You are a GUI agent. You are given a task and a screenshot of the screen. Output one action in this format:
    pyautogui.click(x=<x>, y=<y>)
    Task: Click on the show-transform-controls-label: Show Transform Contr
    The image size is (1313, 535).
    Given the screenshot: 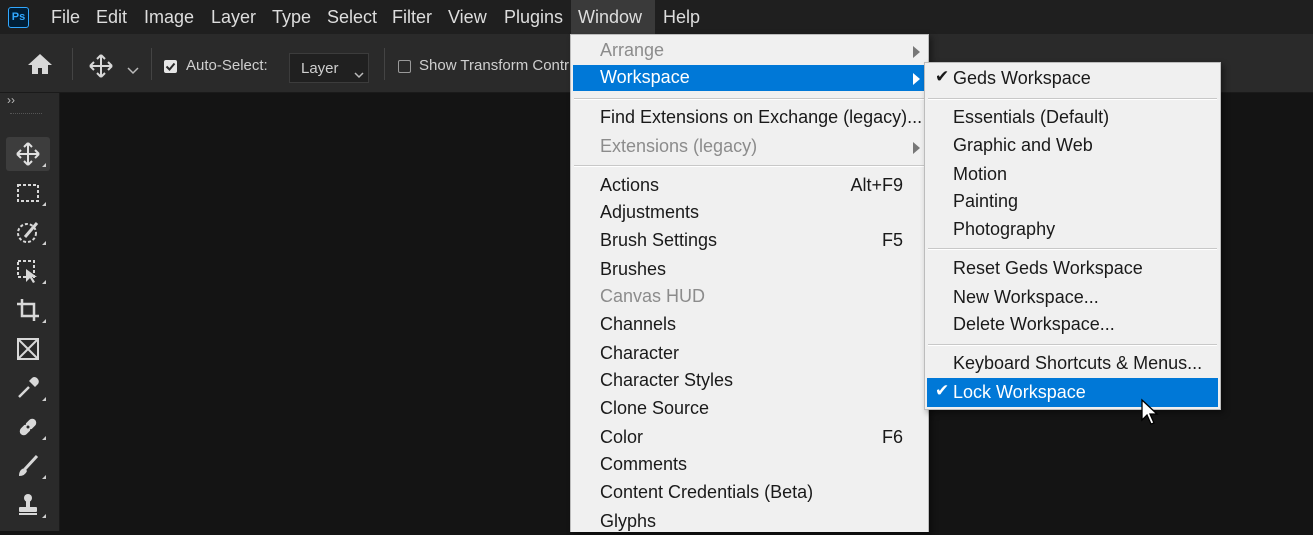 What is the action you would take?
    pyautogui.click(x=494, y=65)
    